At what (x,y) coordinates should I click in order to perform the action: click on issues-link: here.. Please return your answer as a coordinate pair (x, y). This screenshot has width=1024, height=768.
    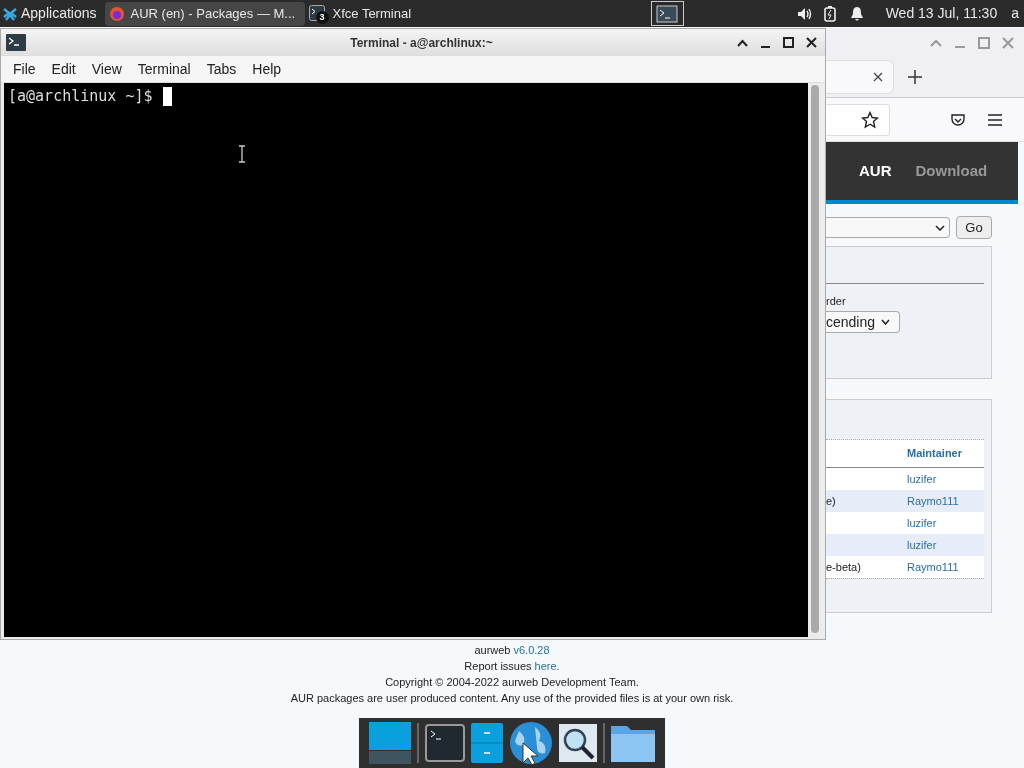
    Looking at the image, I should click on (547, 666).